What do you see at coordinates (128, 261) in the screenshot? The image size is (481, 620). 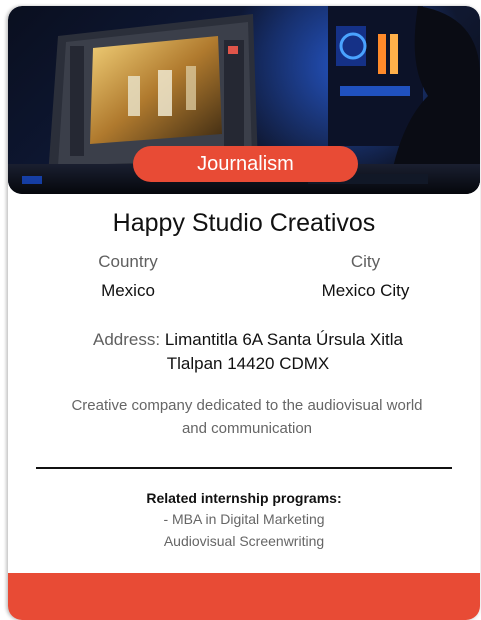 I see `country-label: Country` at bounding box center [128, 261].